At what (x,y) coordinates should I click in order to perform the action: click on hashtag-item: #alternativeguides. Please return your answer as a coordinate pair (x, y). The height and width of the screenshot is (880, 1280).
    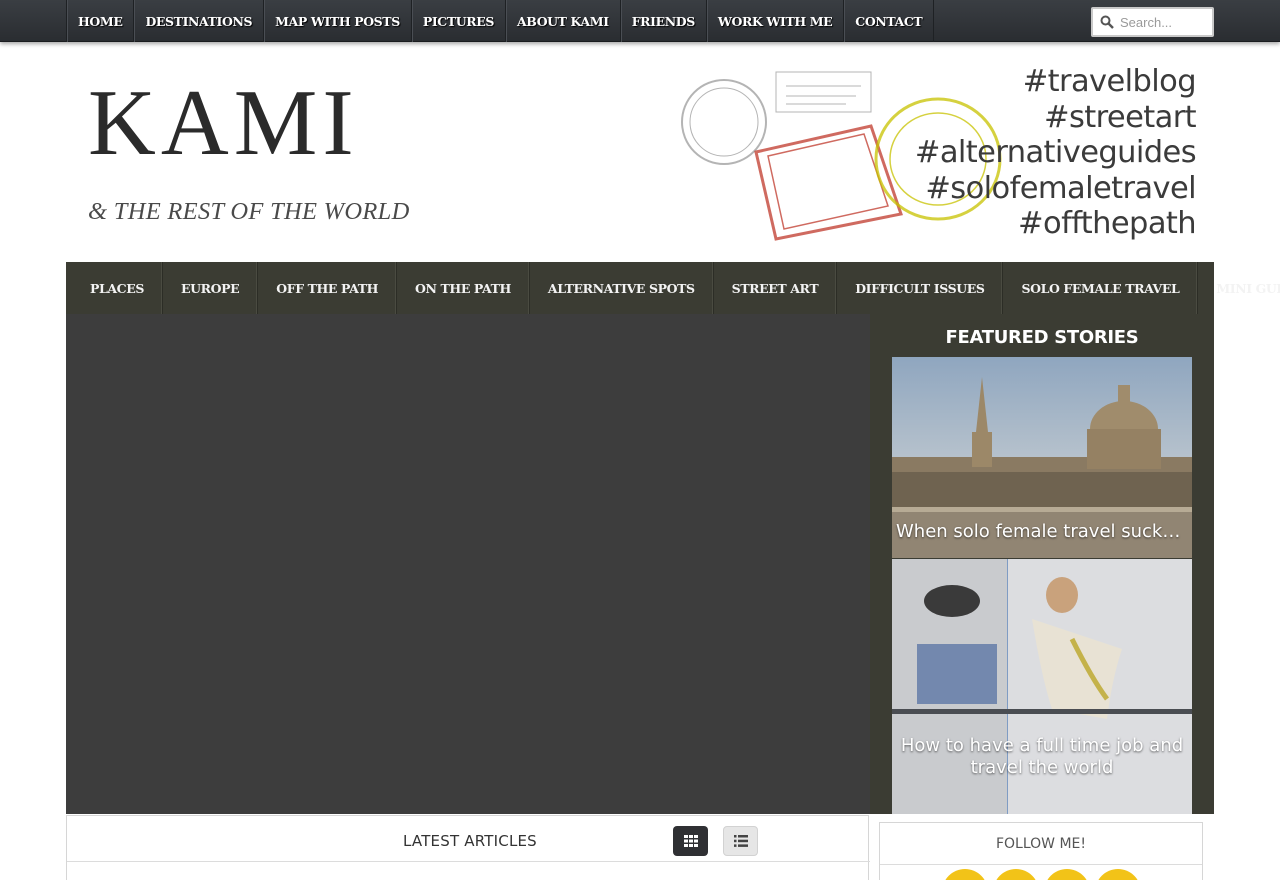
    Looking at the image, I should click on (1055, 152).